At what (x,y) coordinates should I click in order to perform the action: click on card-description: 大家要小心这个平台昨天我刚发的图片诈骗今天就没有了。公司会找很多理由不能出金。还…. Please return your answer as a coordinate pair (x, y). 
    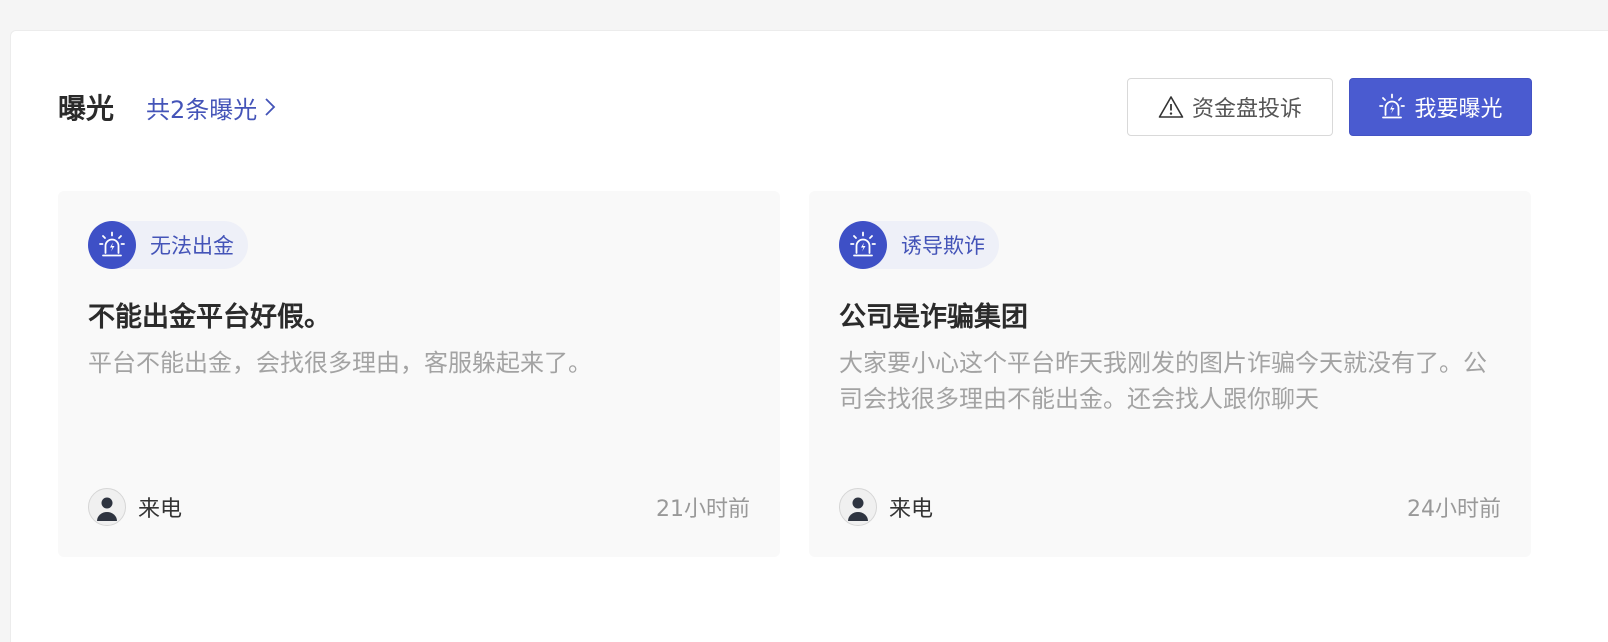
    Looking at the image, I should click on (1163, 381).